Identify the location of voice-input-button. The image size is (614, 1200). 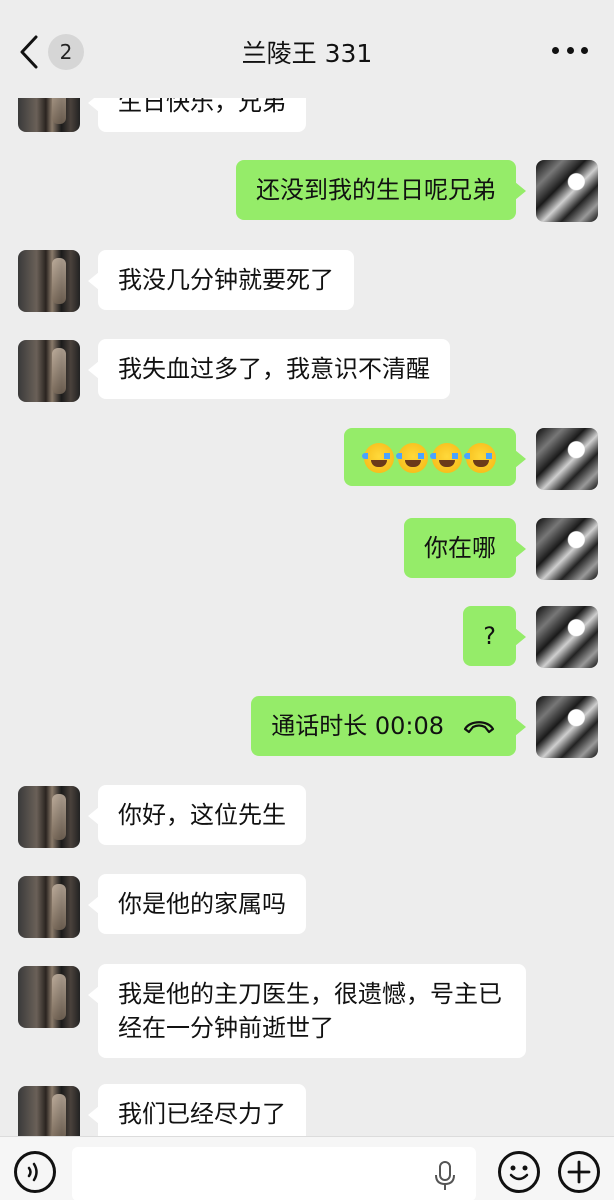
(35, 1172).